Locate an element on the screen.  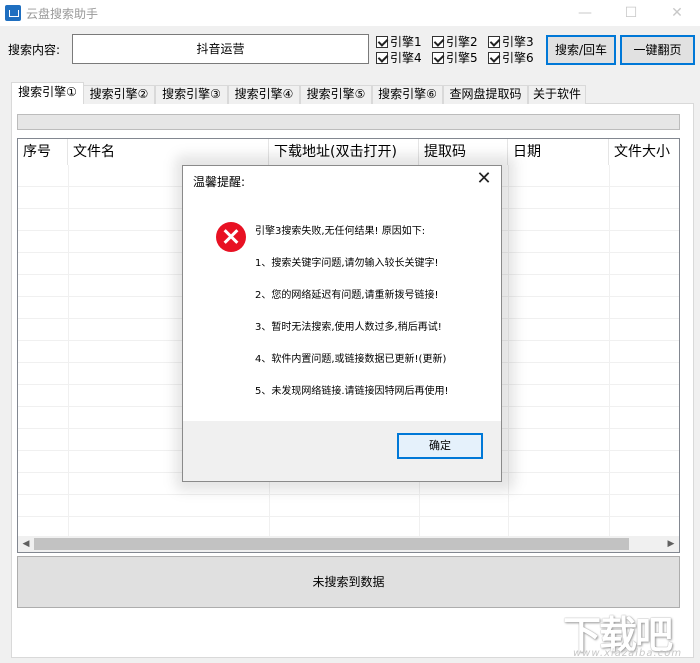
engine-5-label: 引擎5 is located at coordinates (462, 58).